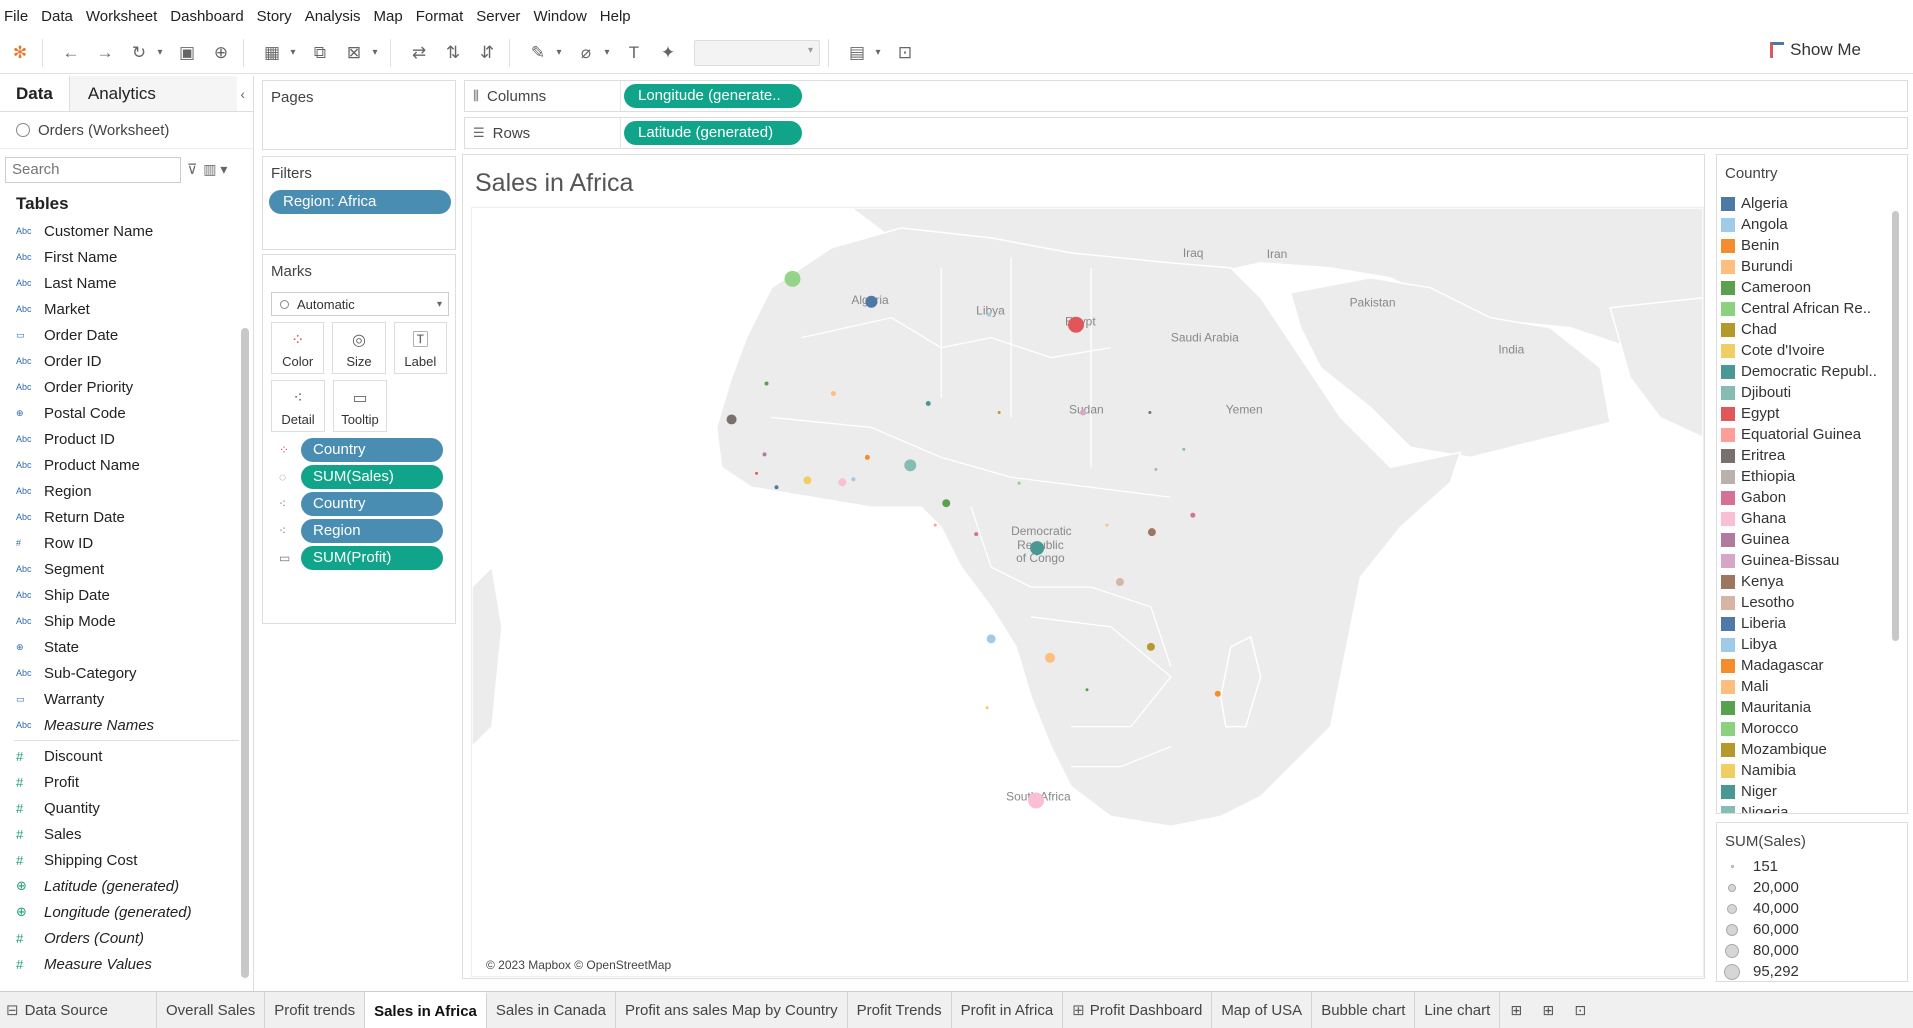 The image size is (1913, 1028). What do you see at coordinates (126, 673) in the screenshot?
I see `field-item: Abc Sub-Category` at bounding box center [126, 673].